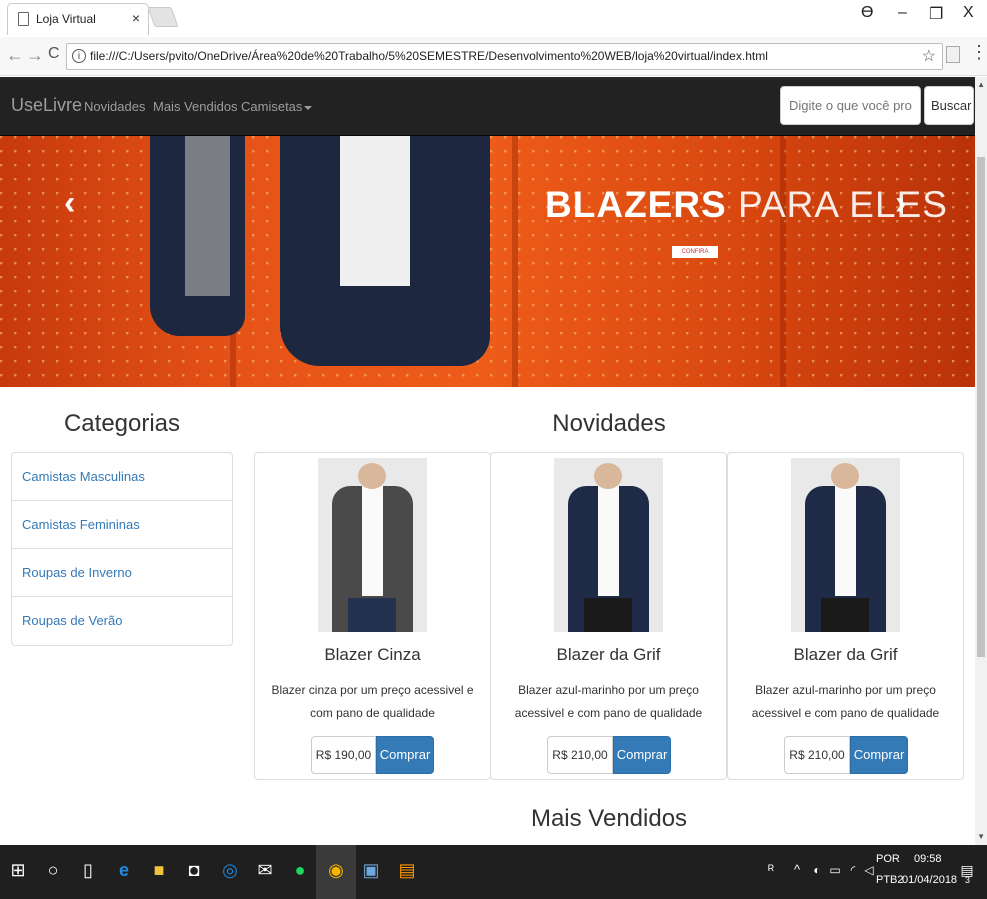 Image resolution: width=987 pixels, height=899 pixels. Describe the element at coordinates (609, 818) in the screenshot. I see `mais-vendidos-title: Mais Vendidos` at that location.